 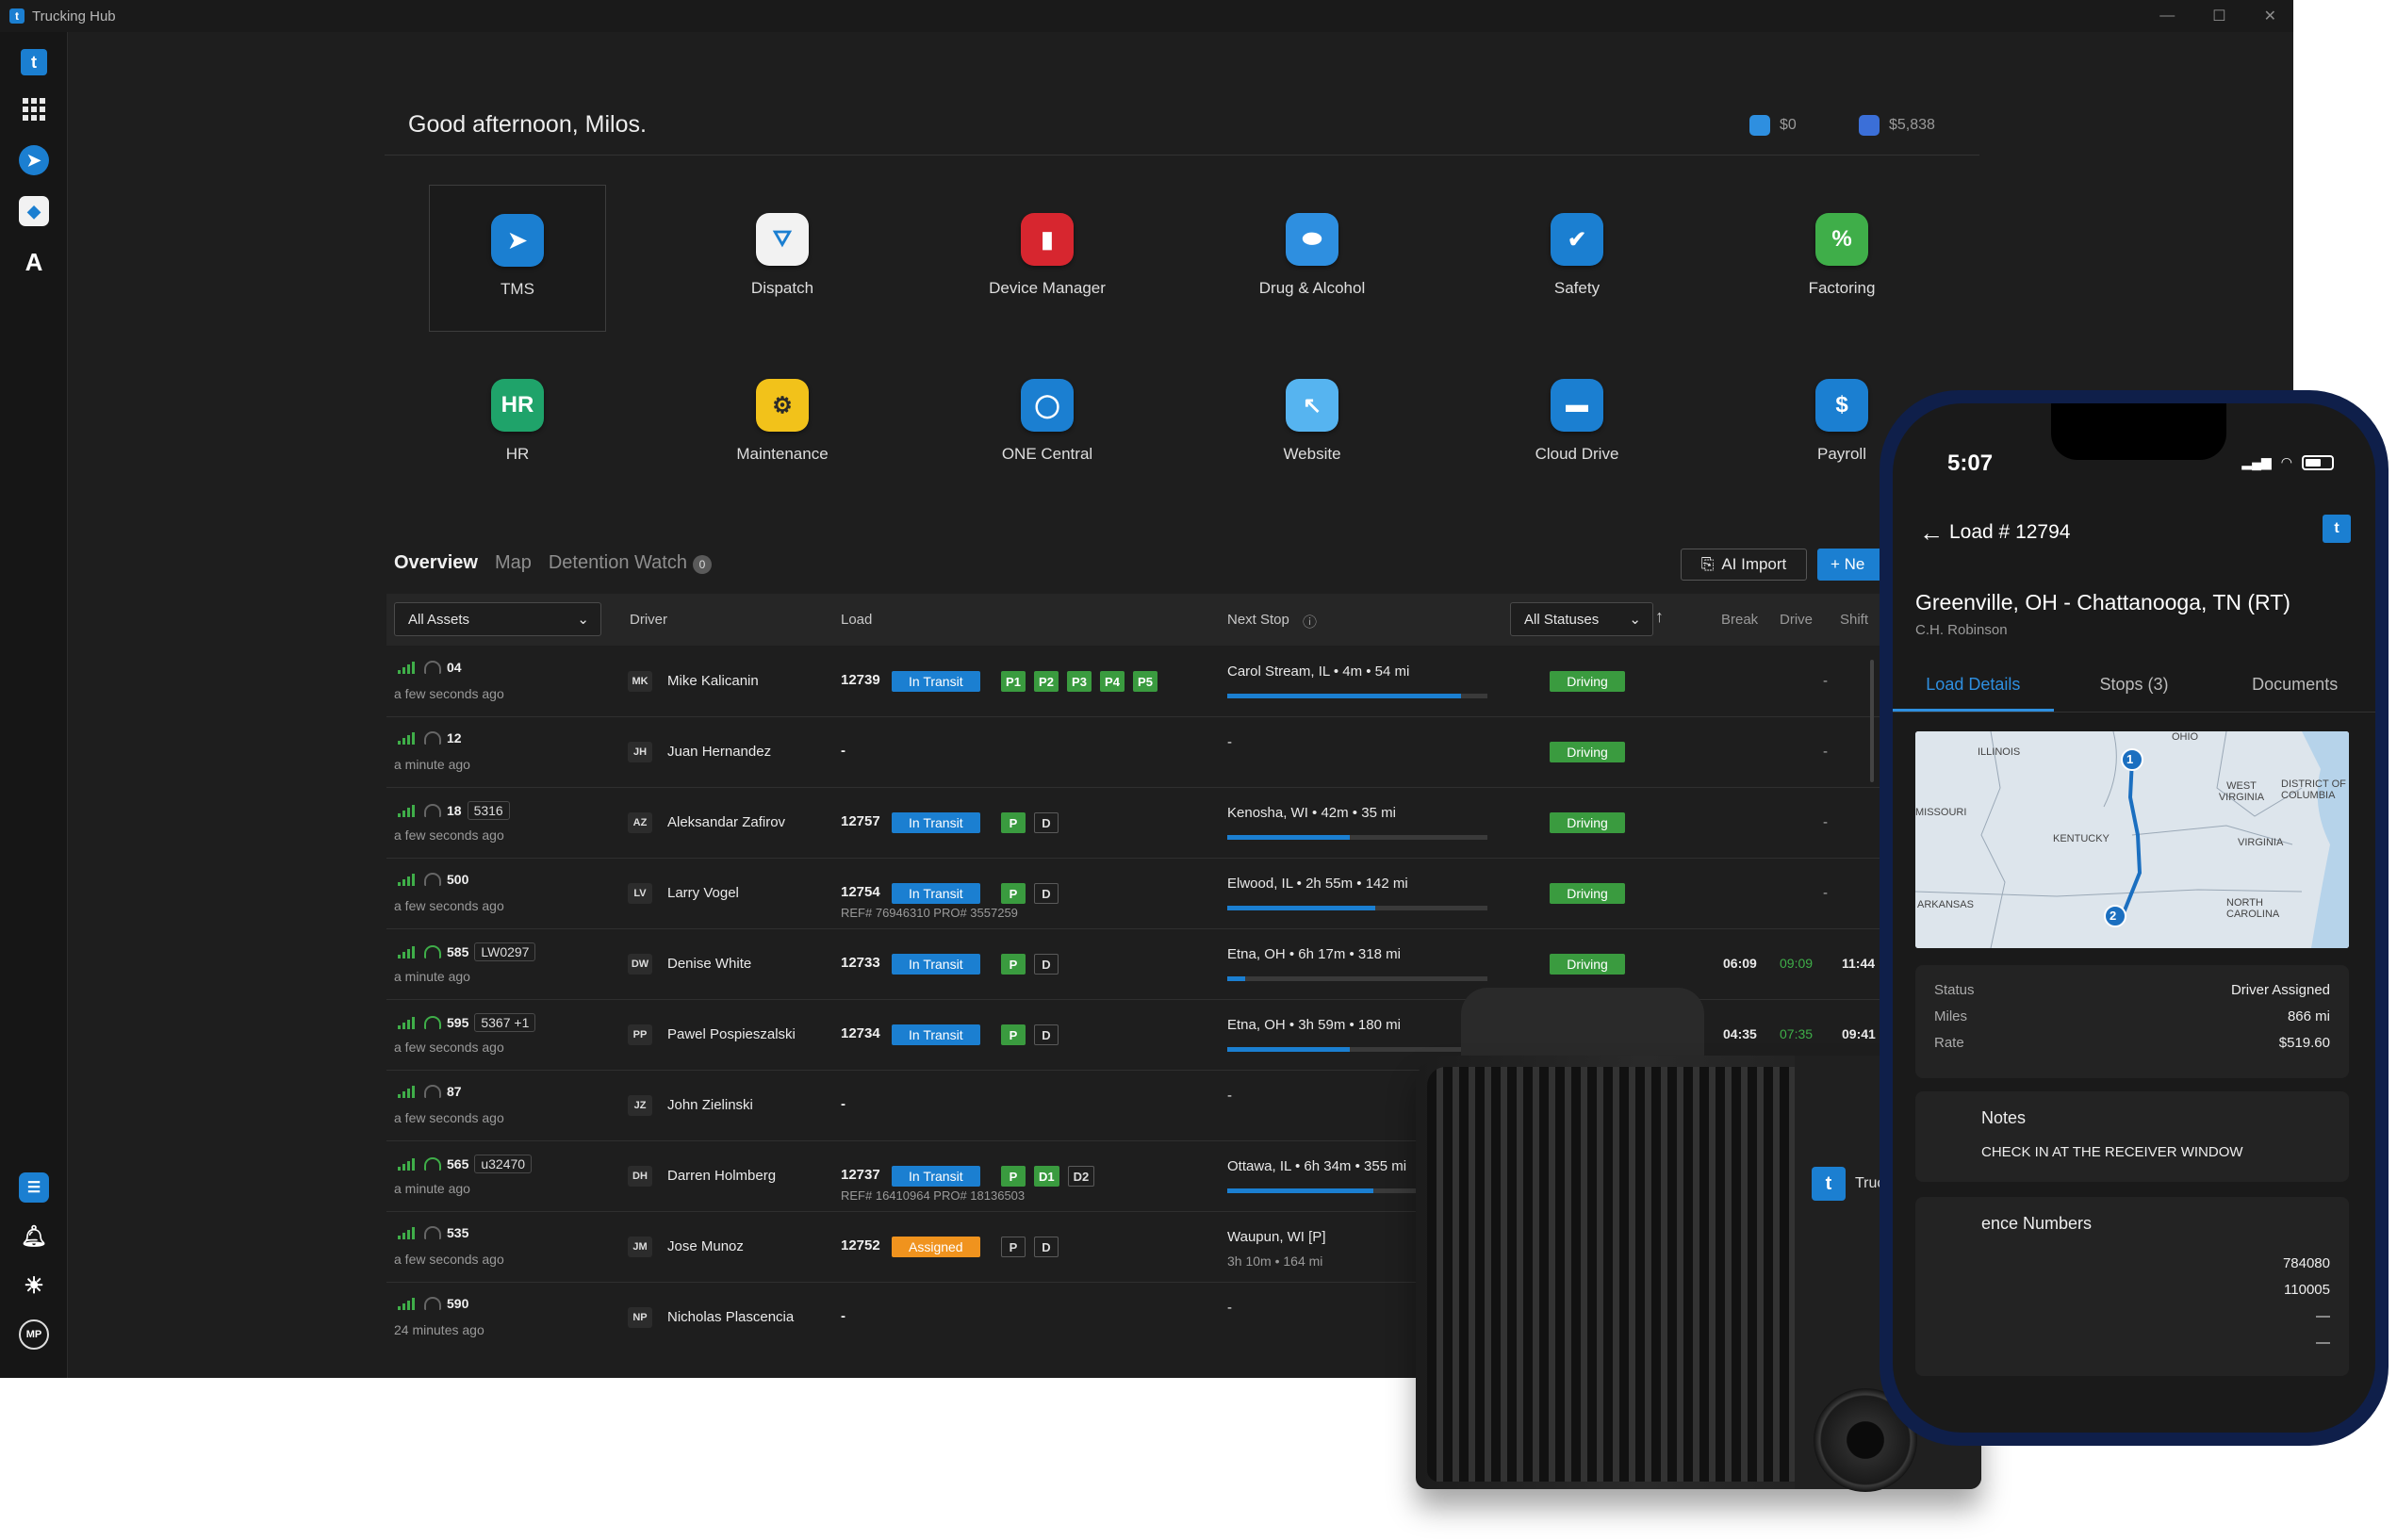 What do you see at coordinates (1112, 681) in the screenshot?
I see `stop-chip: P4` at bounding box center [1112, 681].